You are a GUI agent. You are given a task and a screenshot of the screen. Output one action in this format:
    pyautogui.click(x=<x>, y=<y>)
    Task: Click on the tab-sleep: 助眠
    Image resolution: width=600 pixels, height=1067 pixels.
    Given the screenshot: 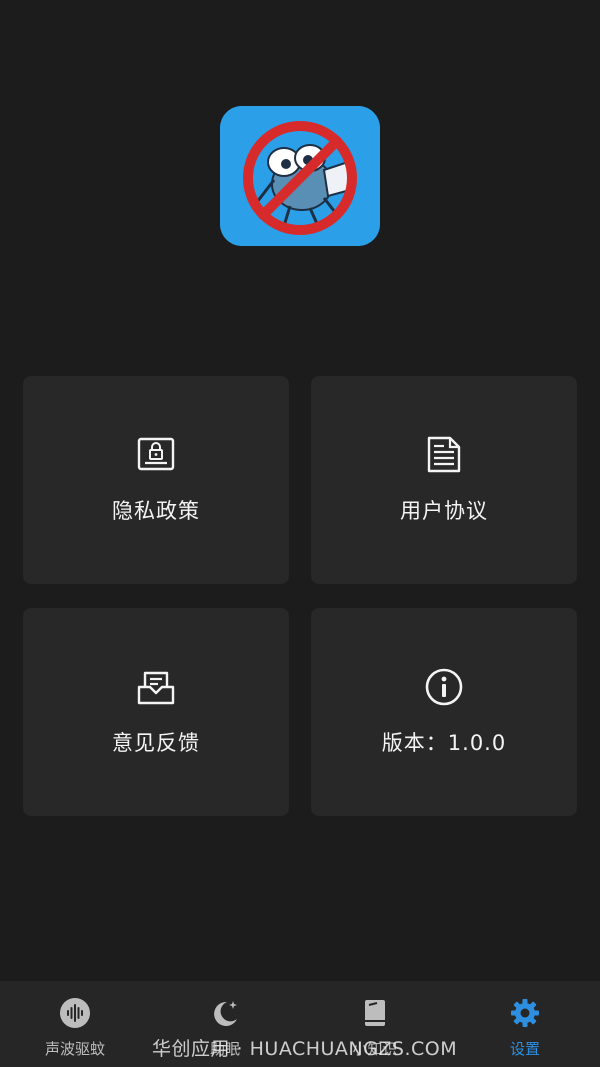 What is the action you would take?
    pyautogui.click(x=225, y=1024)
    